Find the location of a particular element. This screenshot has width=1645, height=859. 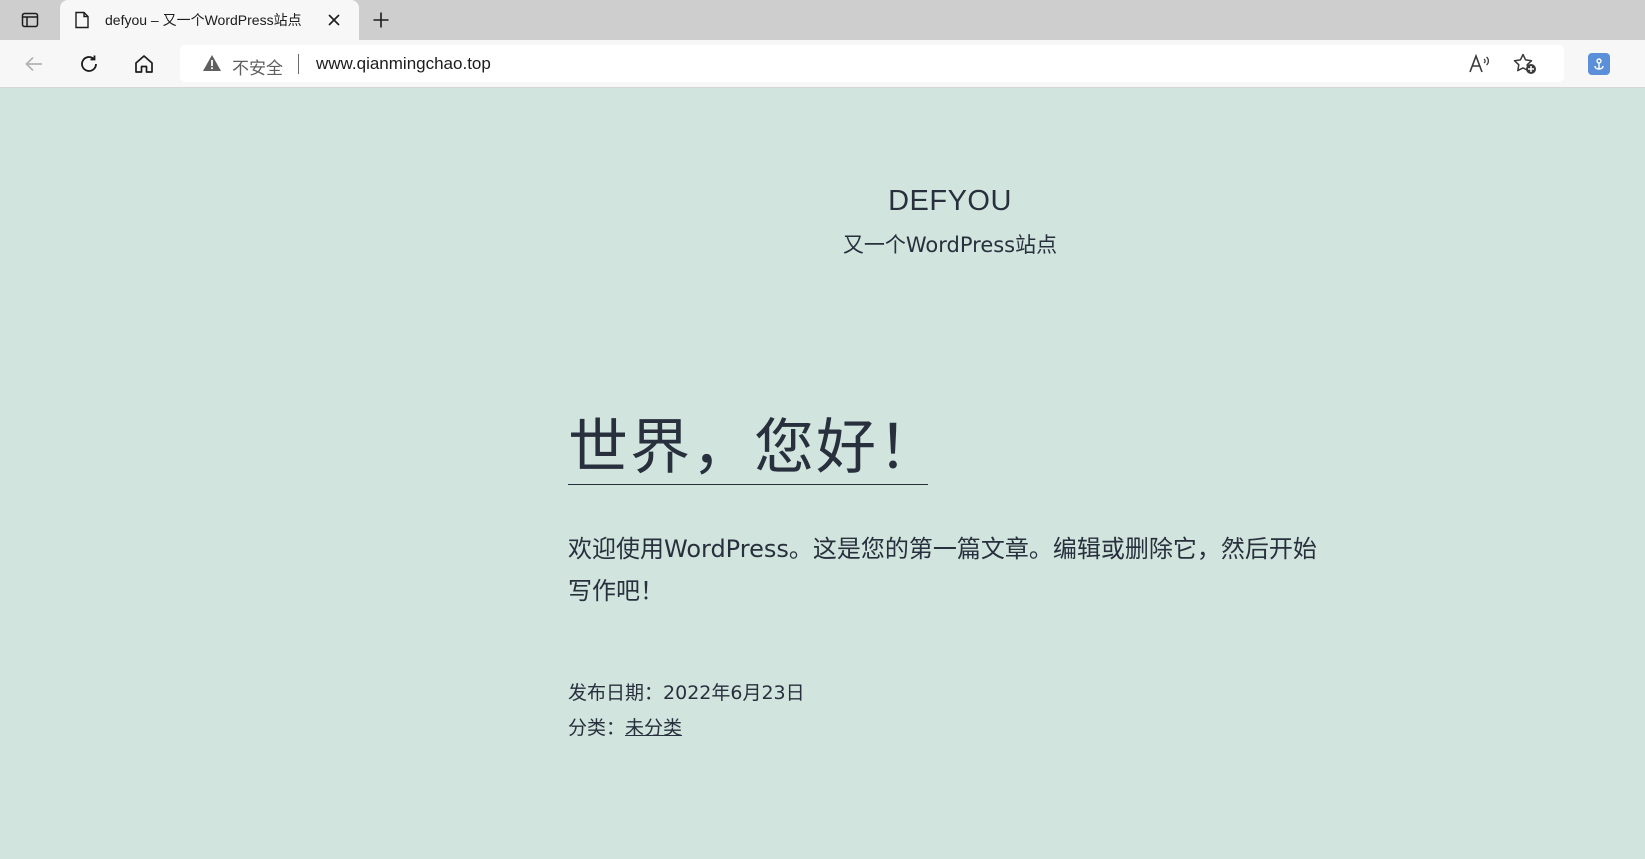

browser-toolbar: 不安全 www.qianmingchao.top is located at coordinates (822, 64).